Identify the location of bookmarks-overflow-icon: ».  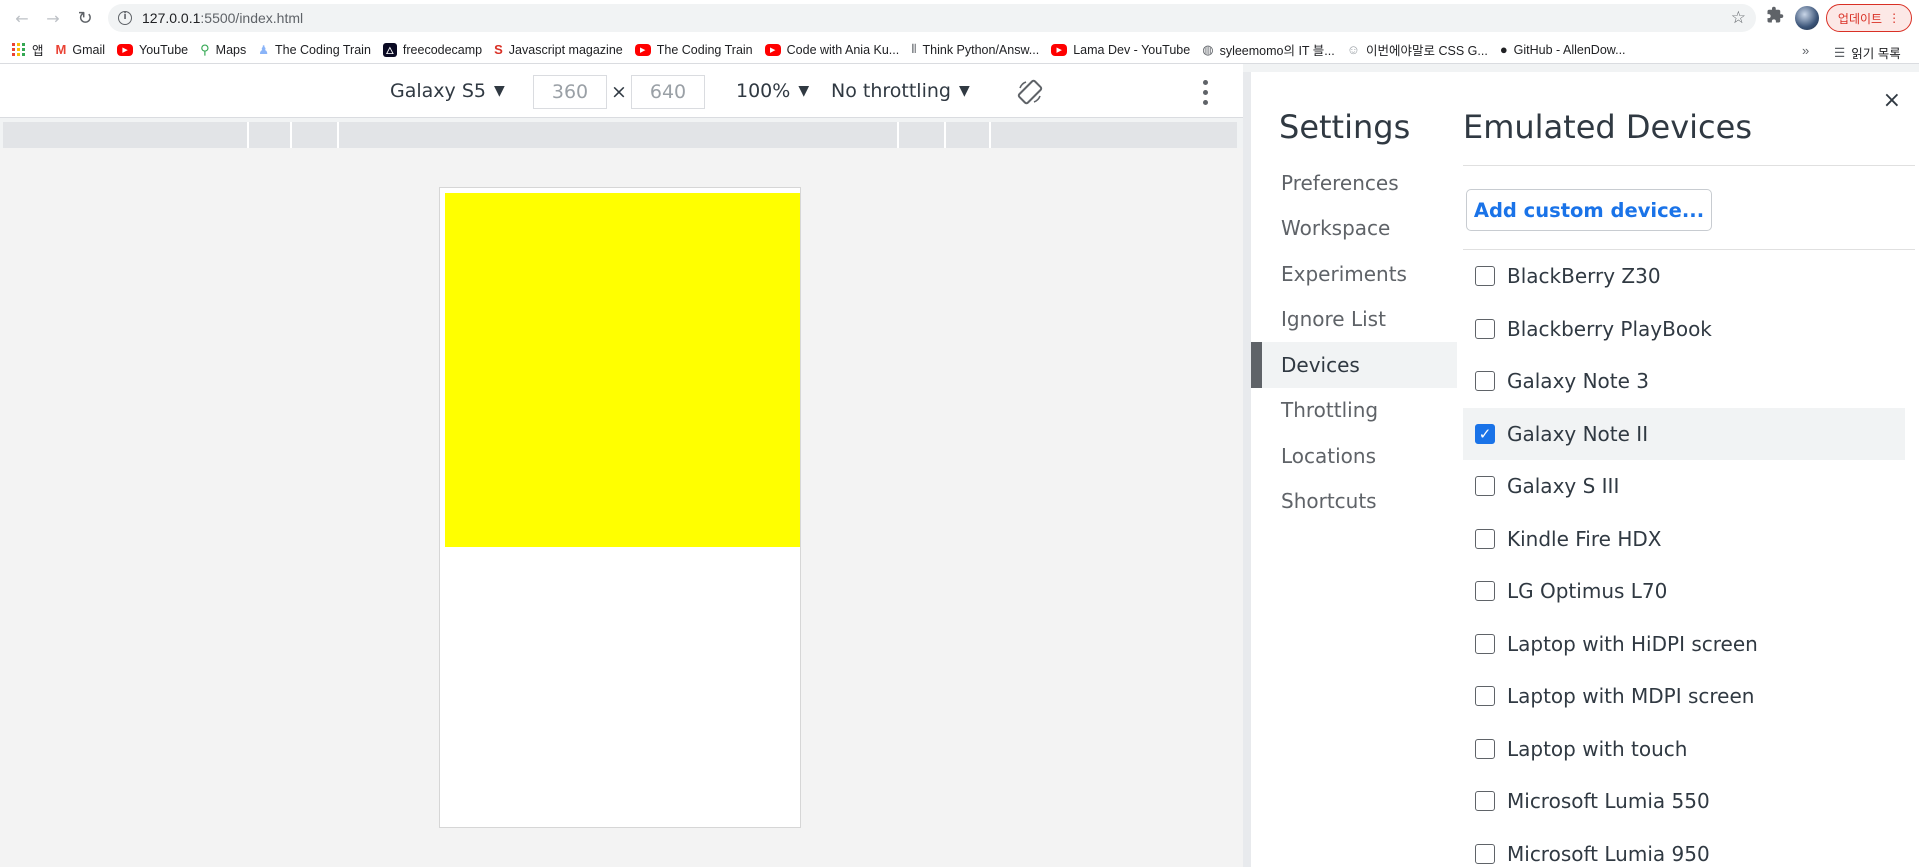
(1805, 50).